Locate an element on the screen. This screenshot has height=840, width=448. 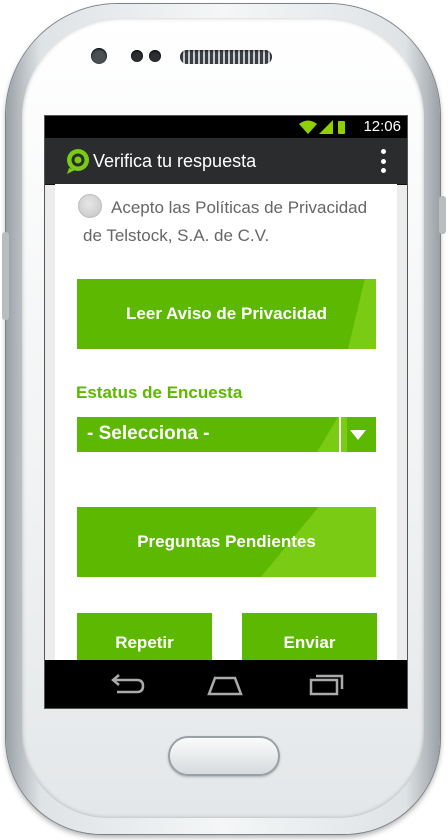
signal-icon is located at coordinates (326, 127).